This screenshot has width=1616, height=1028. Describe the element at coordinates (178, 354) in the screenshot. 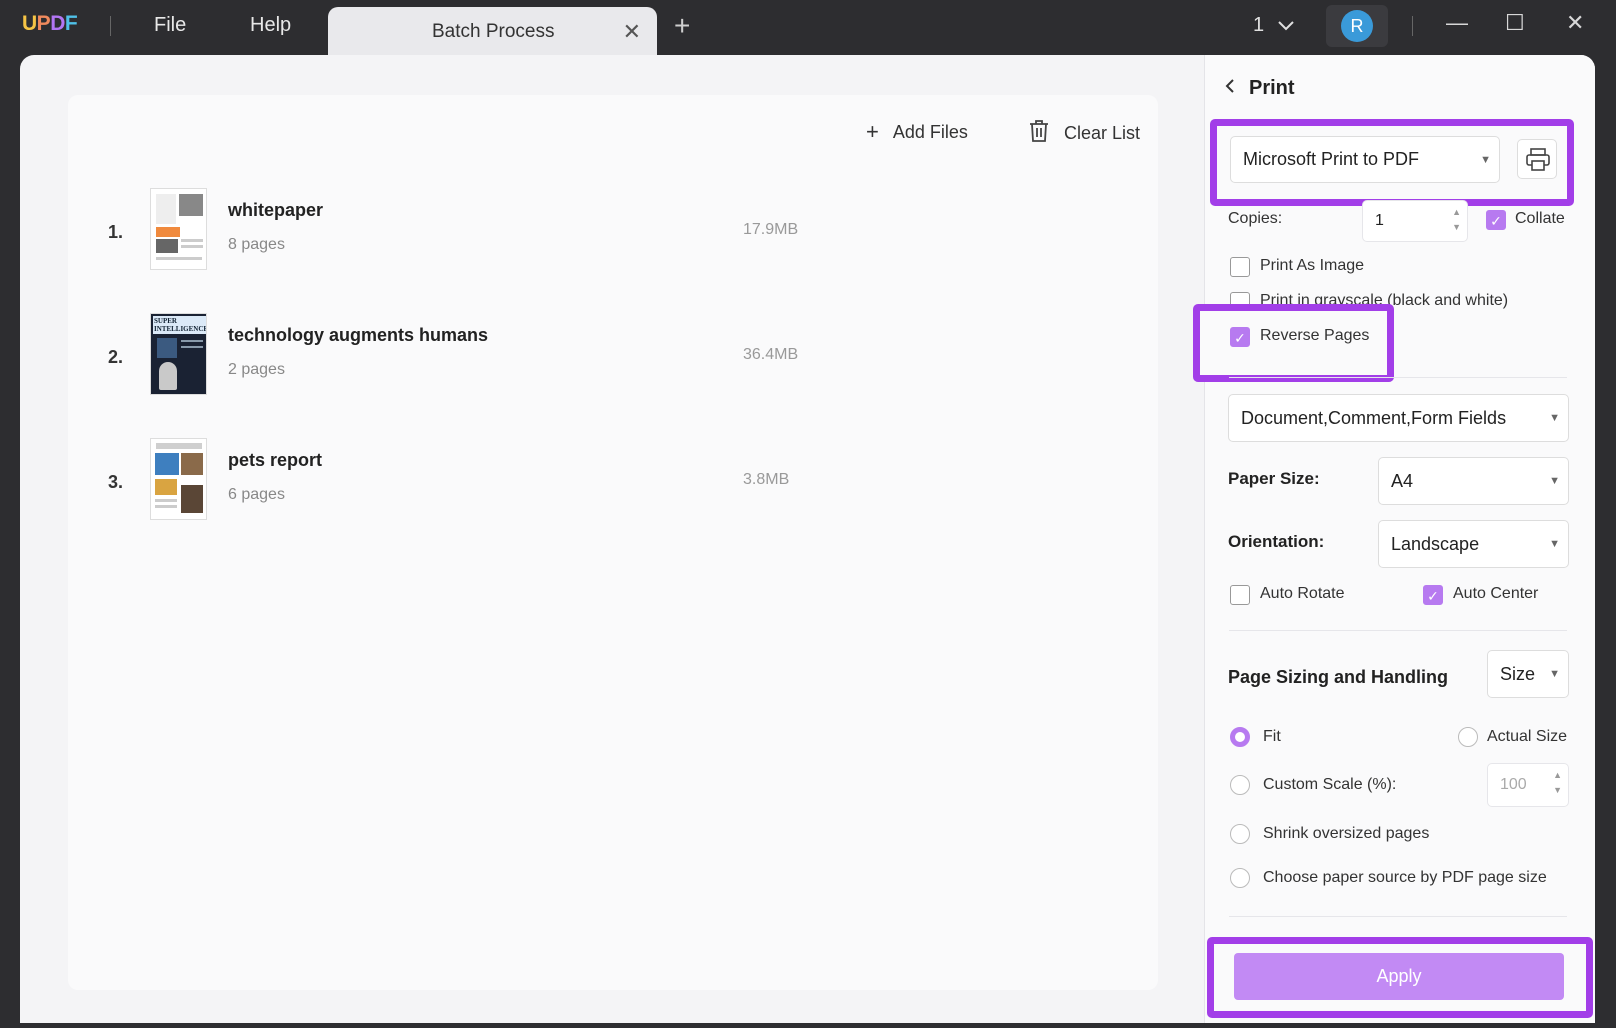

I see `file-thumbnail: SUPER INTELLIGENCE` at that location.